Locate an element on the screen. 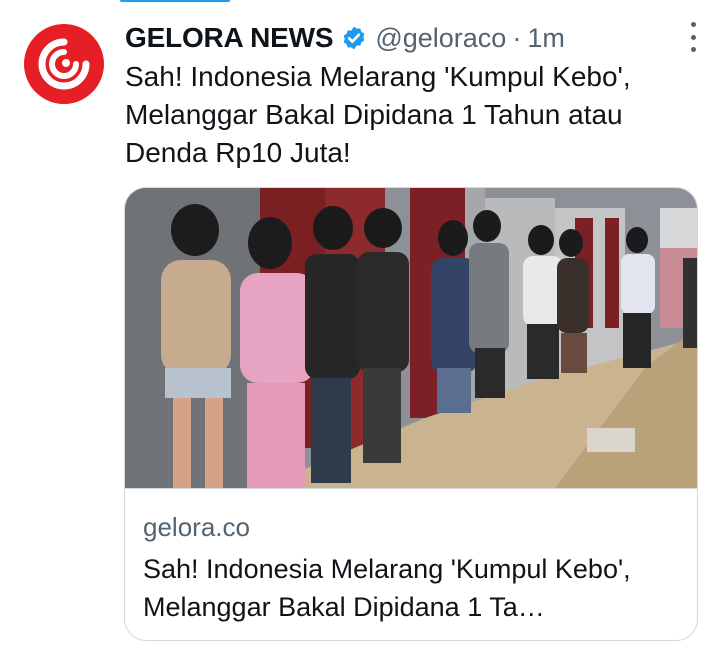 The width and height of the screenshot is (720, 645). tweet-timestamp: 1m is located at coordinates (546, 38).